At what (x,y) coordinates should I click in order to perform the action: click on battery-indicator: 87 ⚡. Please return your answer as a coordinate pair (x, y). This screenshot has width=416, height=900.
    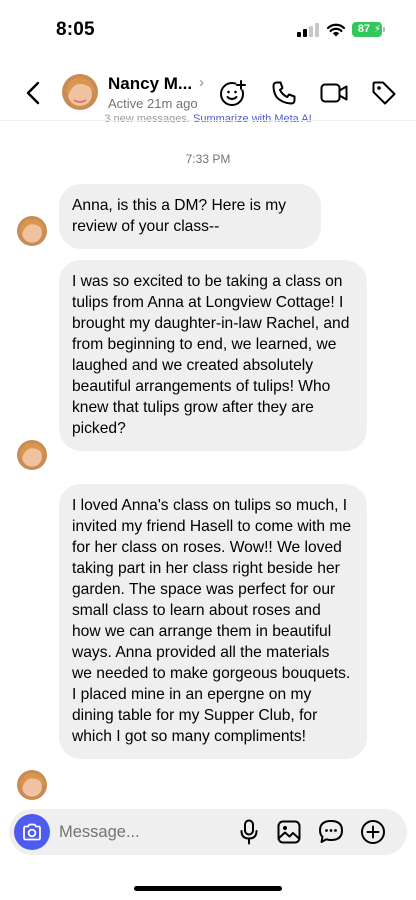
    Looking at the image, I should click on (367, 29).